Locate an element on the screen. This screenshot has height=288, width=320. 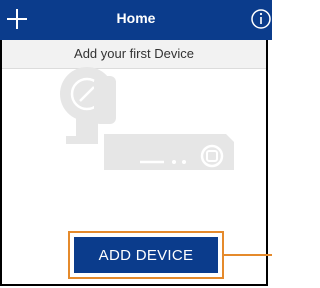
info-button is located at coordinates (260, 19).